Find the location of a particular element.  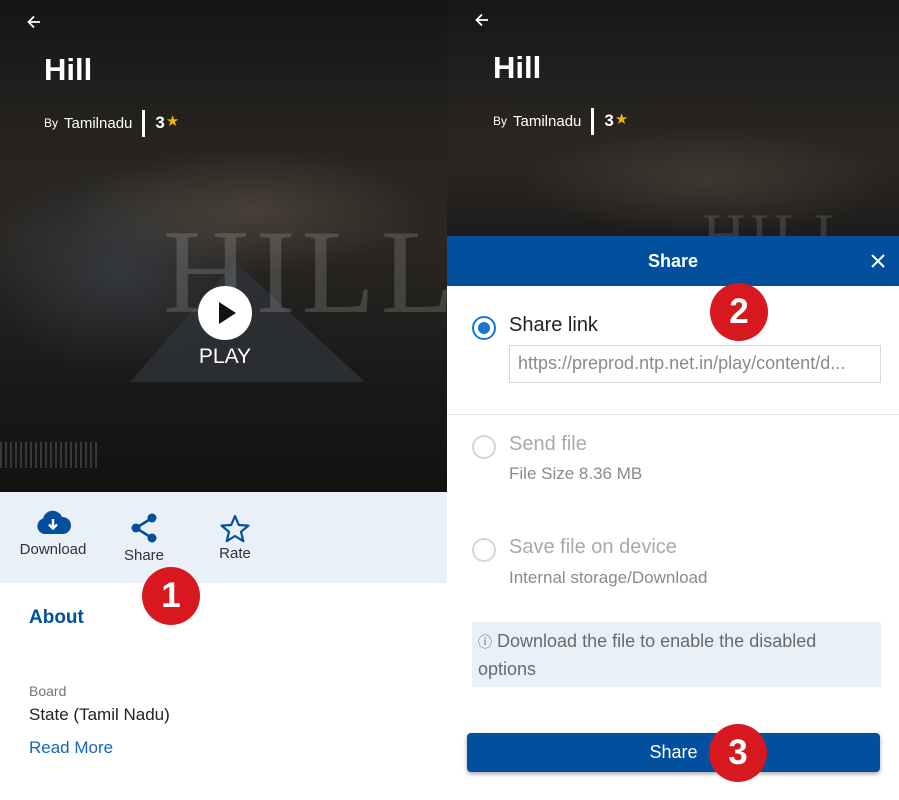

thumbnail-caption is located at coordinates (50, 455).